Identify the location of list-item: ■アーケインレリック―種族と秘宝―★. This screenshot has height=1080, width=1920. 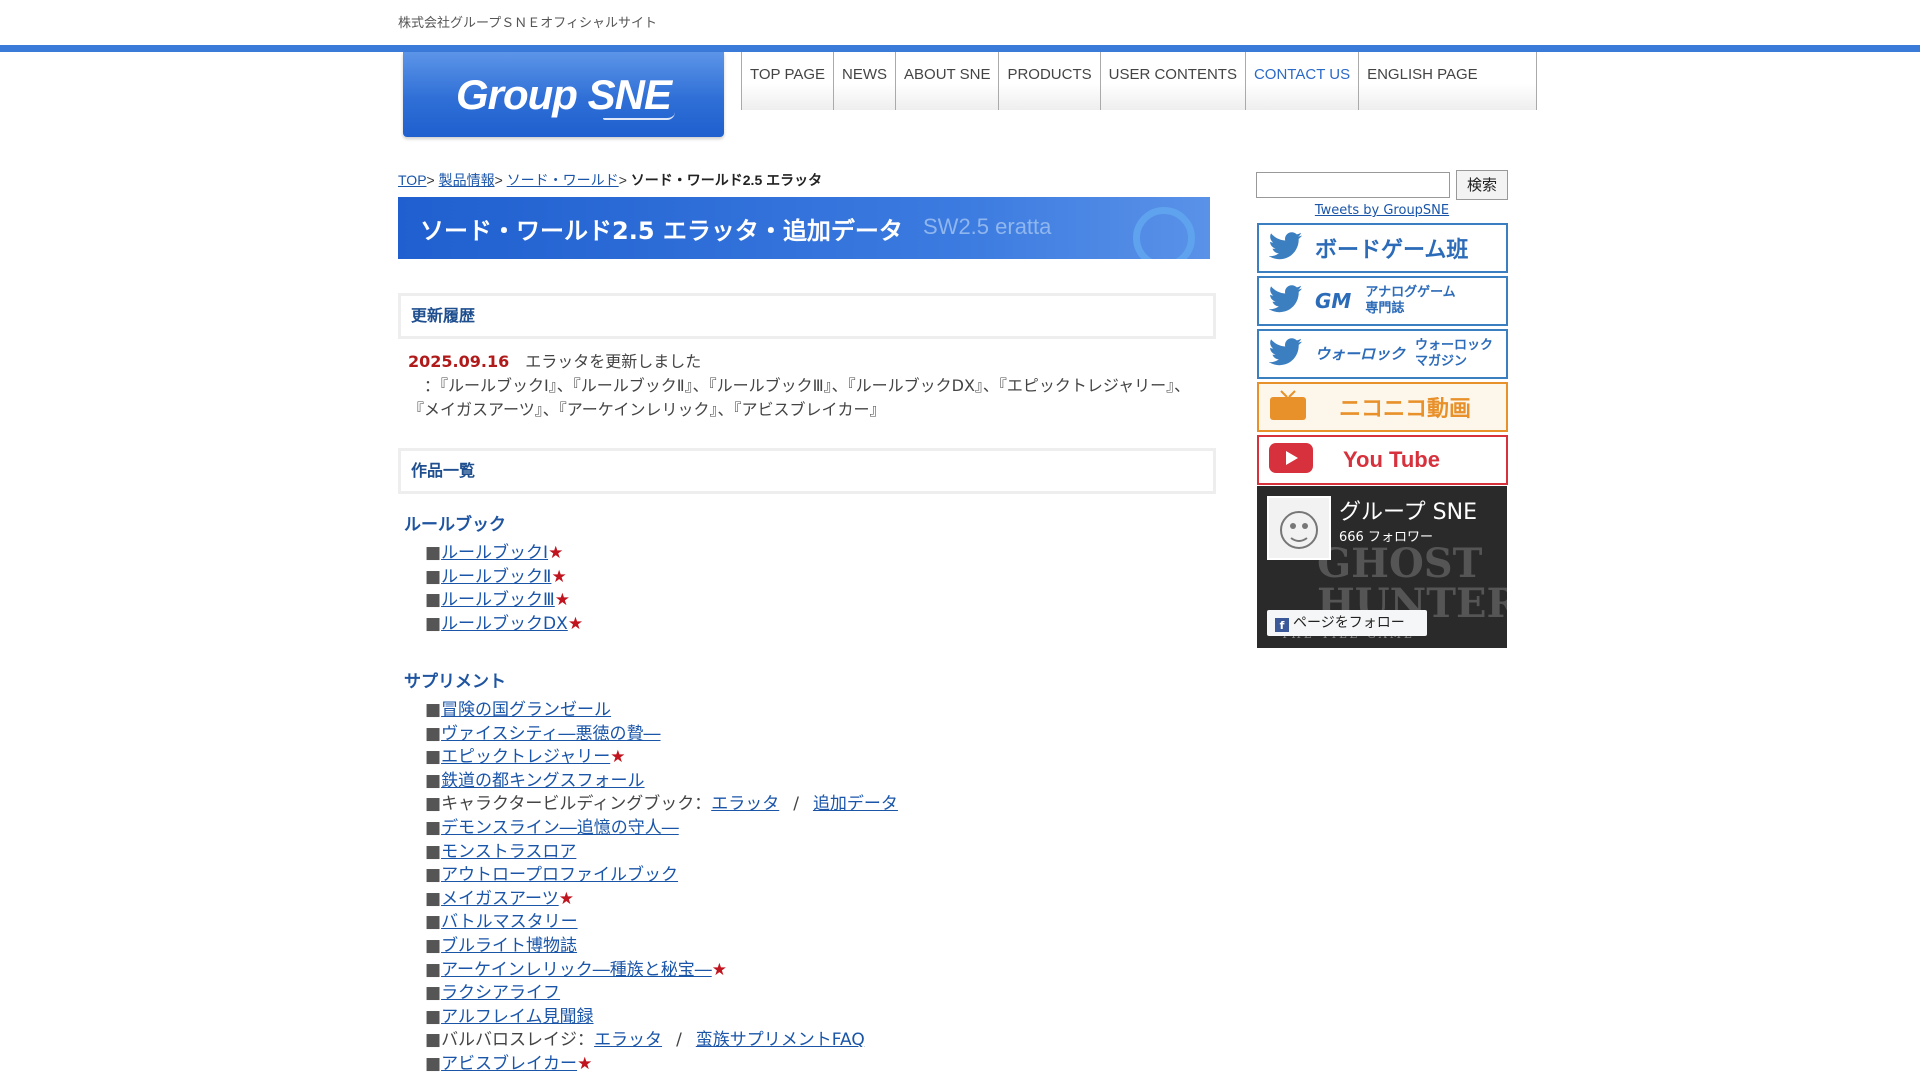
(661, 971).